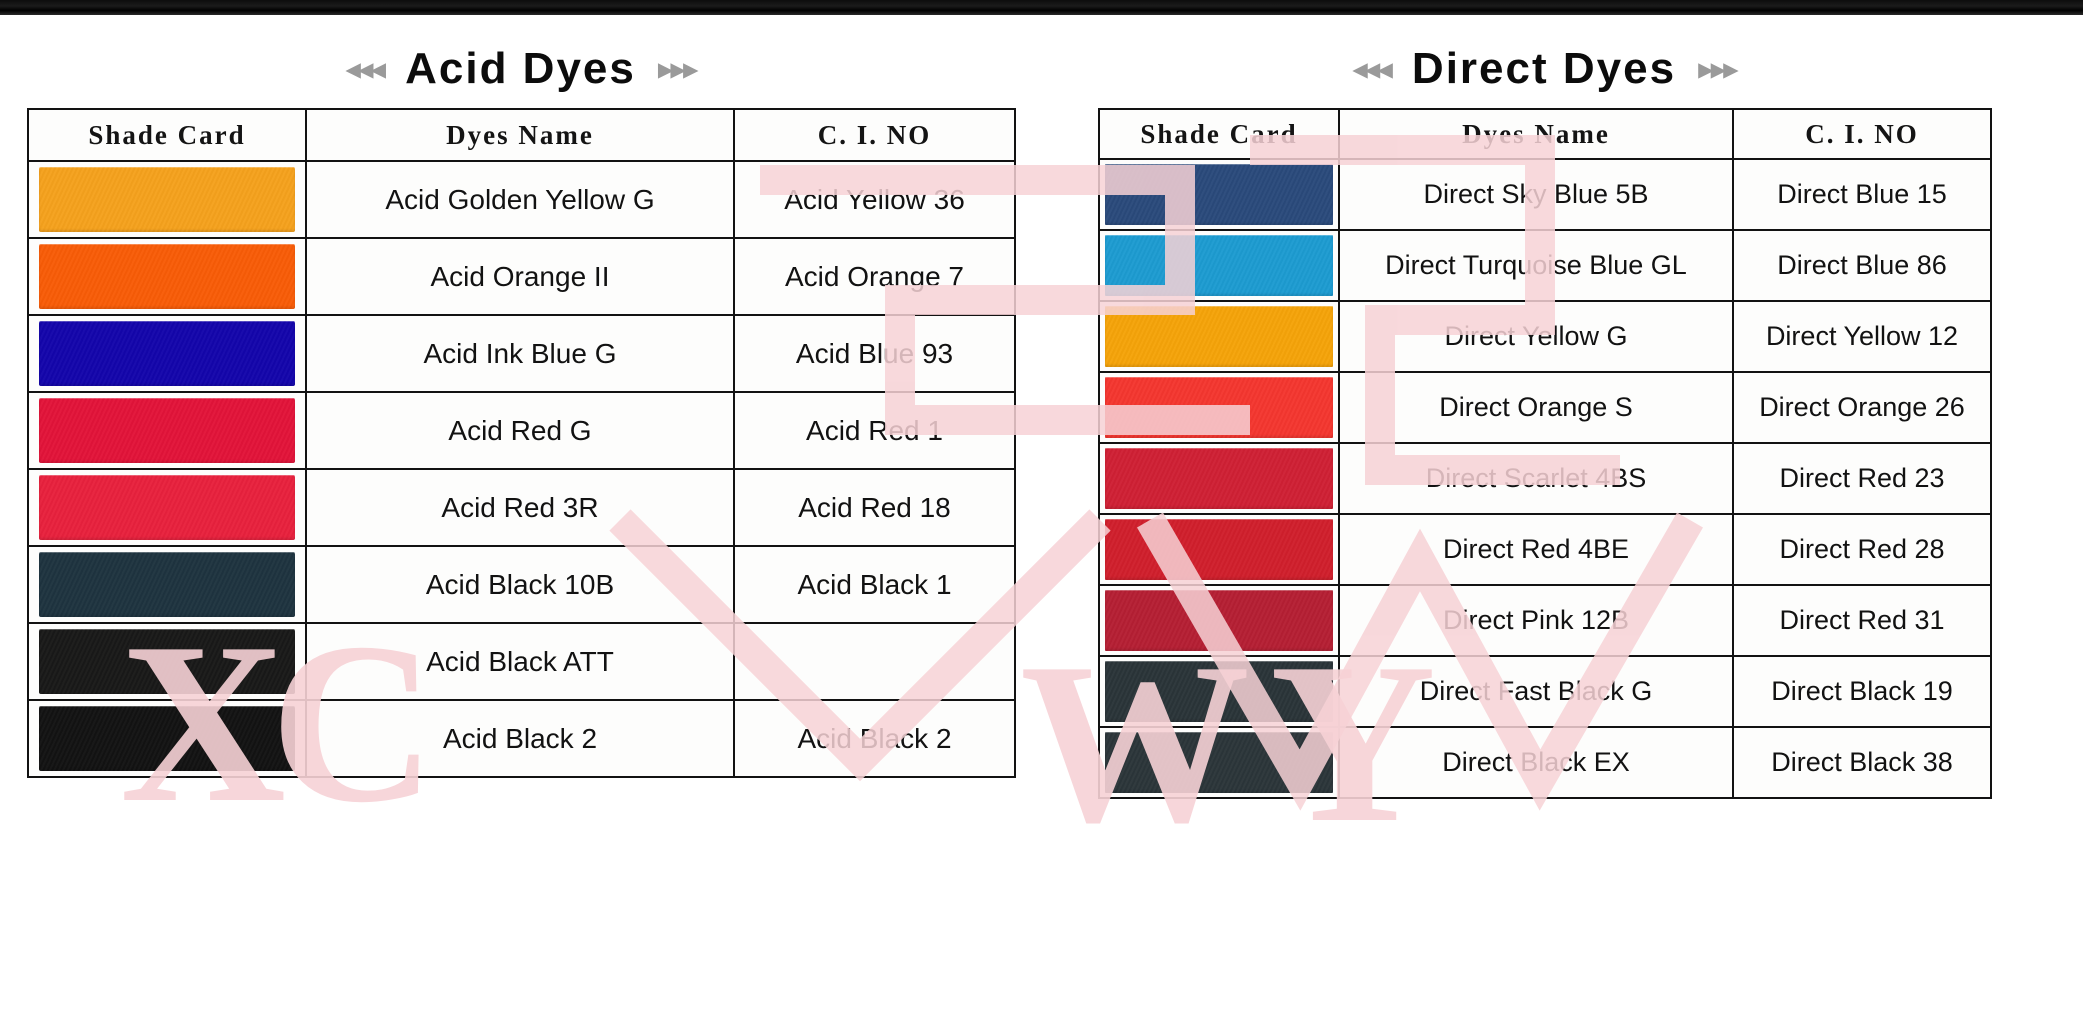 This screenshot has height=1035, width=2083. What do you see at coordinates (1536, 407) in the screenshot?
I see `dye-name-cell: Direct Orange S` at bounding box center [1536, 407].